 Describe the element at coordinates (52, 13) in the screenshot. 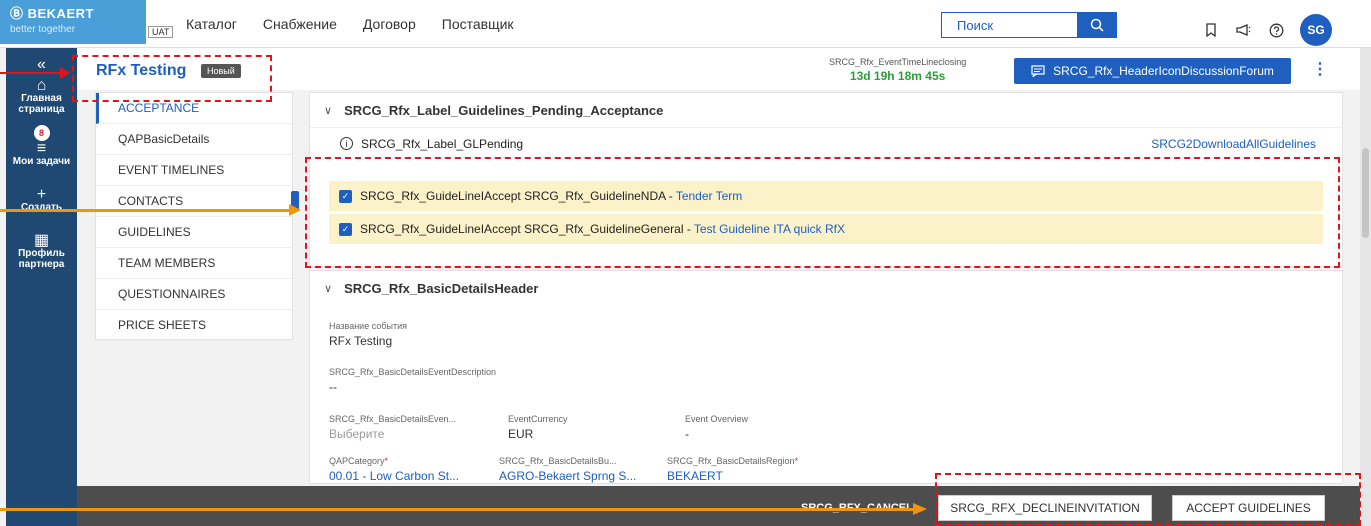

I see `logo-brand: Ⓑ BEKAERT` at that location.